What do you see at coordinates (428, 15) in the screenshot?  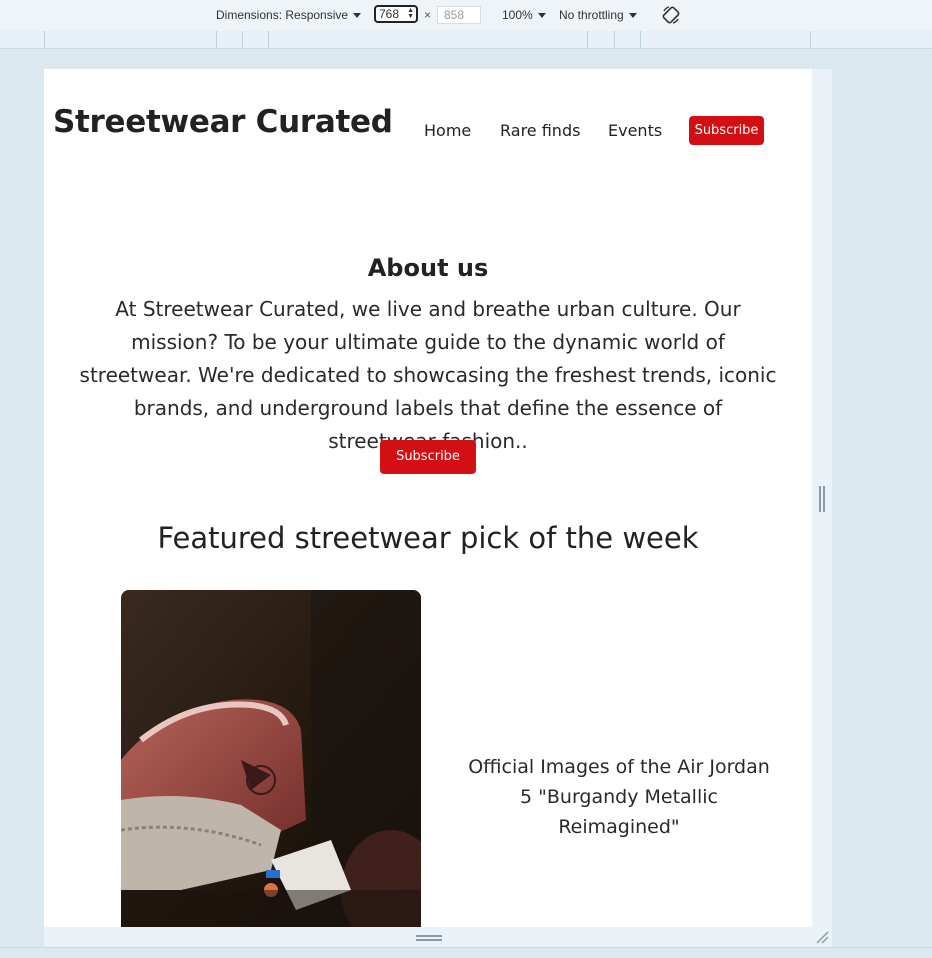 I see `times-sign: ×` at bounding box center [428, 15].